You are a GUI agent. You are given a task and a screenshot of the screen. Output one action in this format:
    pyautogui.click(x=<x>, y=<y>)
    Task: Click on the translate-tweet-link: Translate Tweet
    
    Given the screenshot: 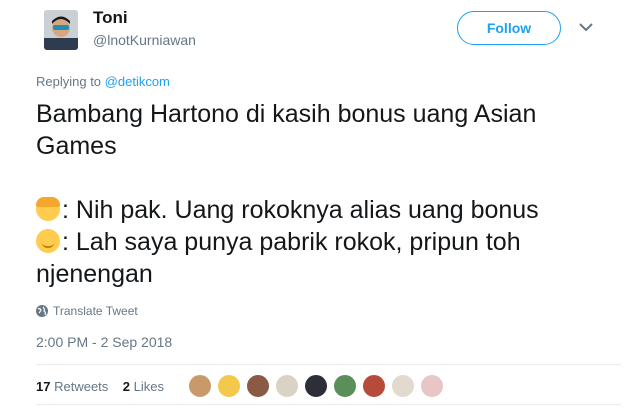 What is the action you would take?
    pyautogui.click(x=87, y=311)
    